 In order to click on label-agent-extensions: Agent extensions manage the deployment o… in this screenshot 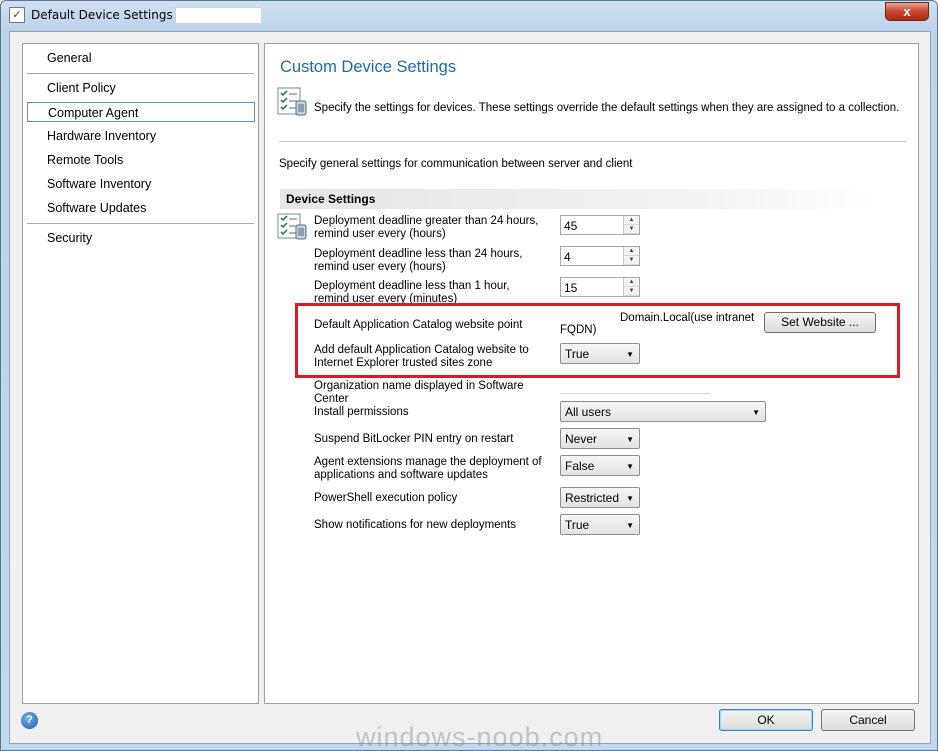, I will do `click(428, 468)`.